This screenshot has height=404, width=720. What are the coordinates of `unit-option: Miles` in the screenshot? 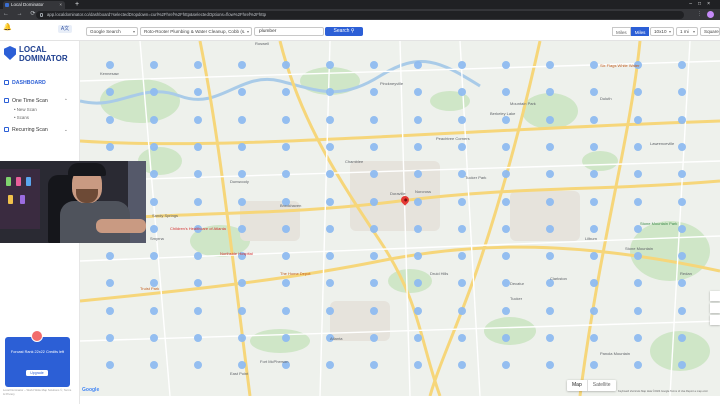 It's located at (621, 31).